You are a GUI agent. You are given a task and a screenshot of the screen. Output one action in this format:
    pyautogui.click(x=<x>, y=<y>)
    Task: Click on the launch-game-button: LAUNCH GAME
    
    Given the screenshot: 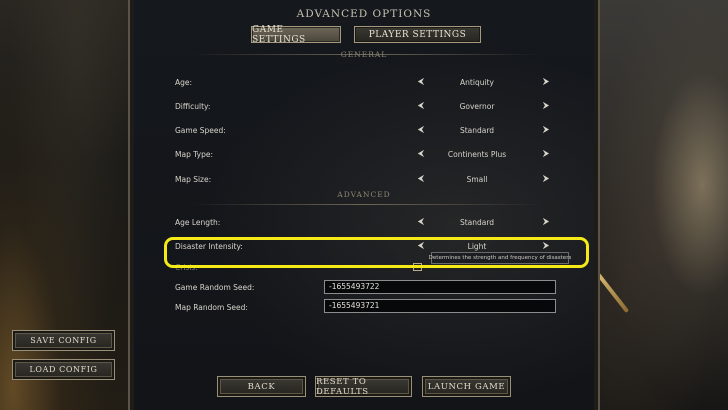 What is the action you would take?
    pyautogui.click(x=466, y=386)
    